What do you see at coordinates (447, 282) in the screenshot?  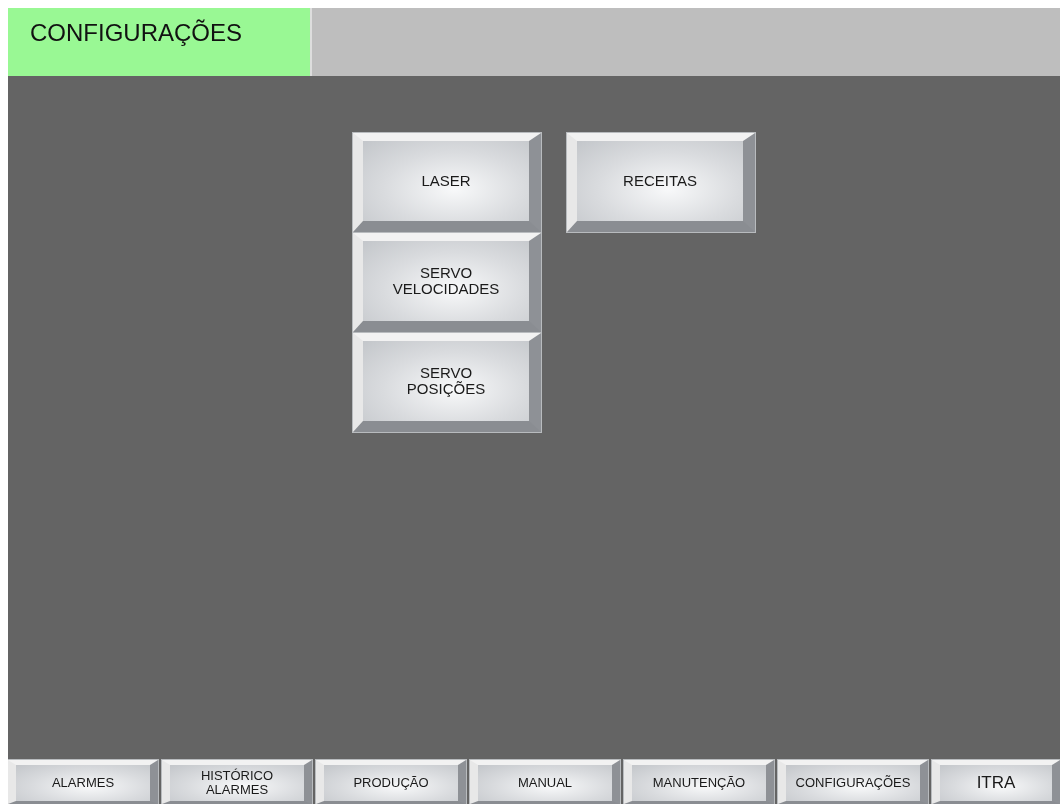 I see `menu-button: SERVO VELOCIDADES` at bounding box center [447, 282].